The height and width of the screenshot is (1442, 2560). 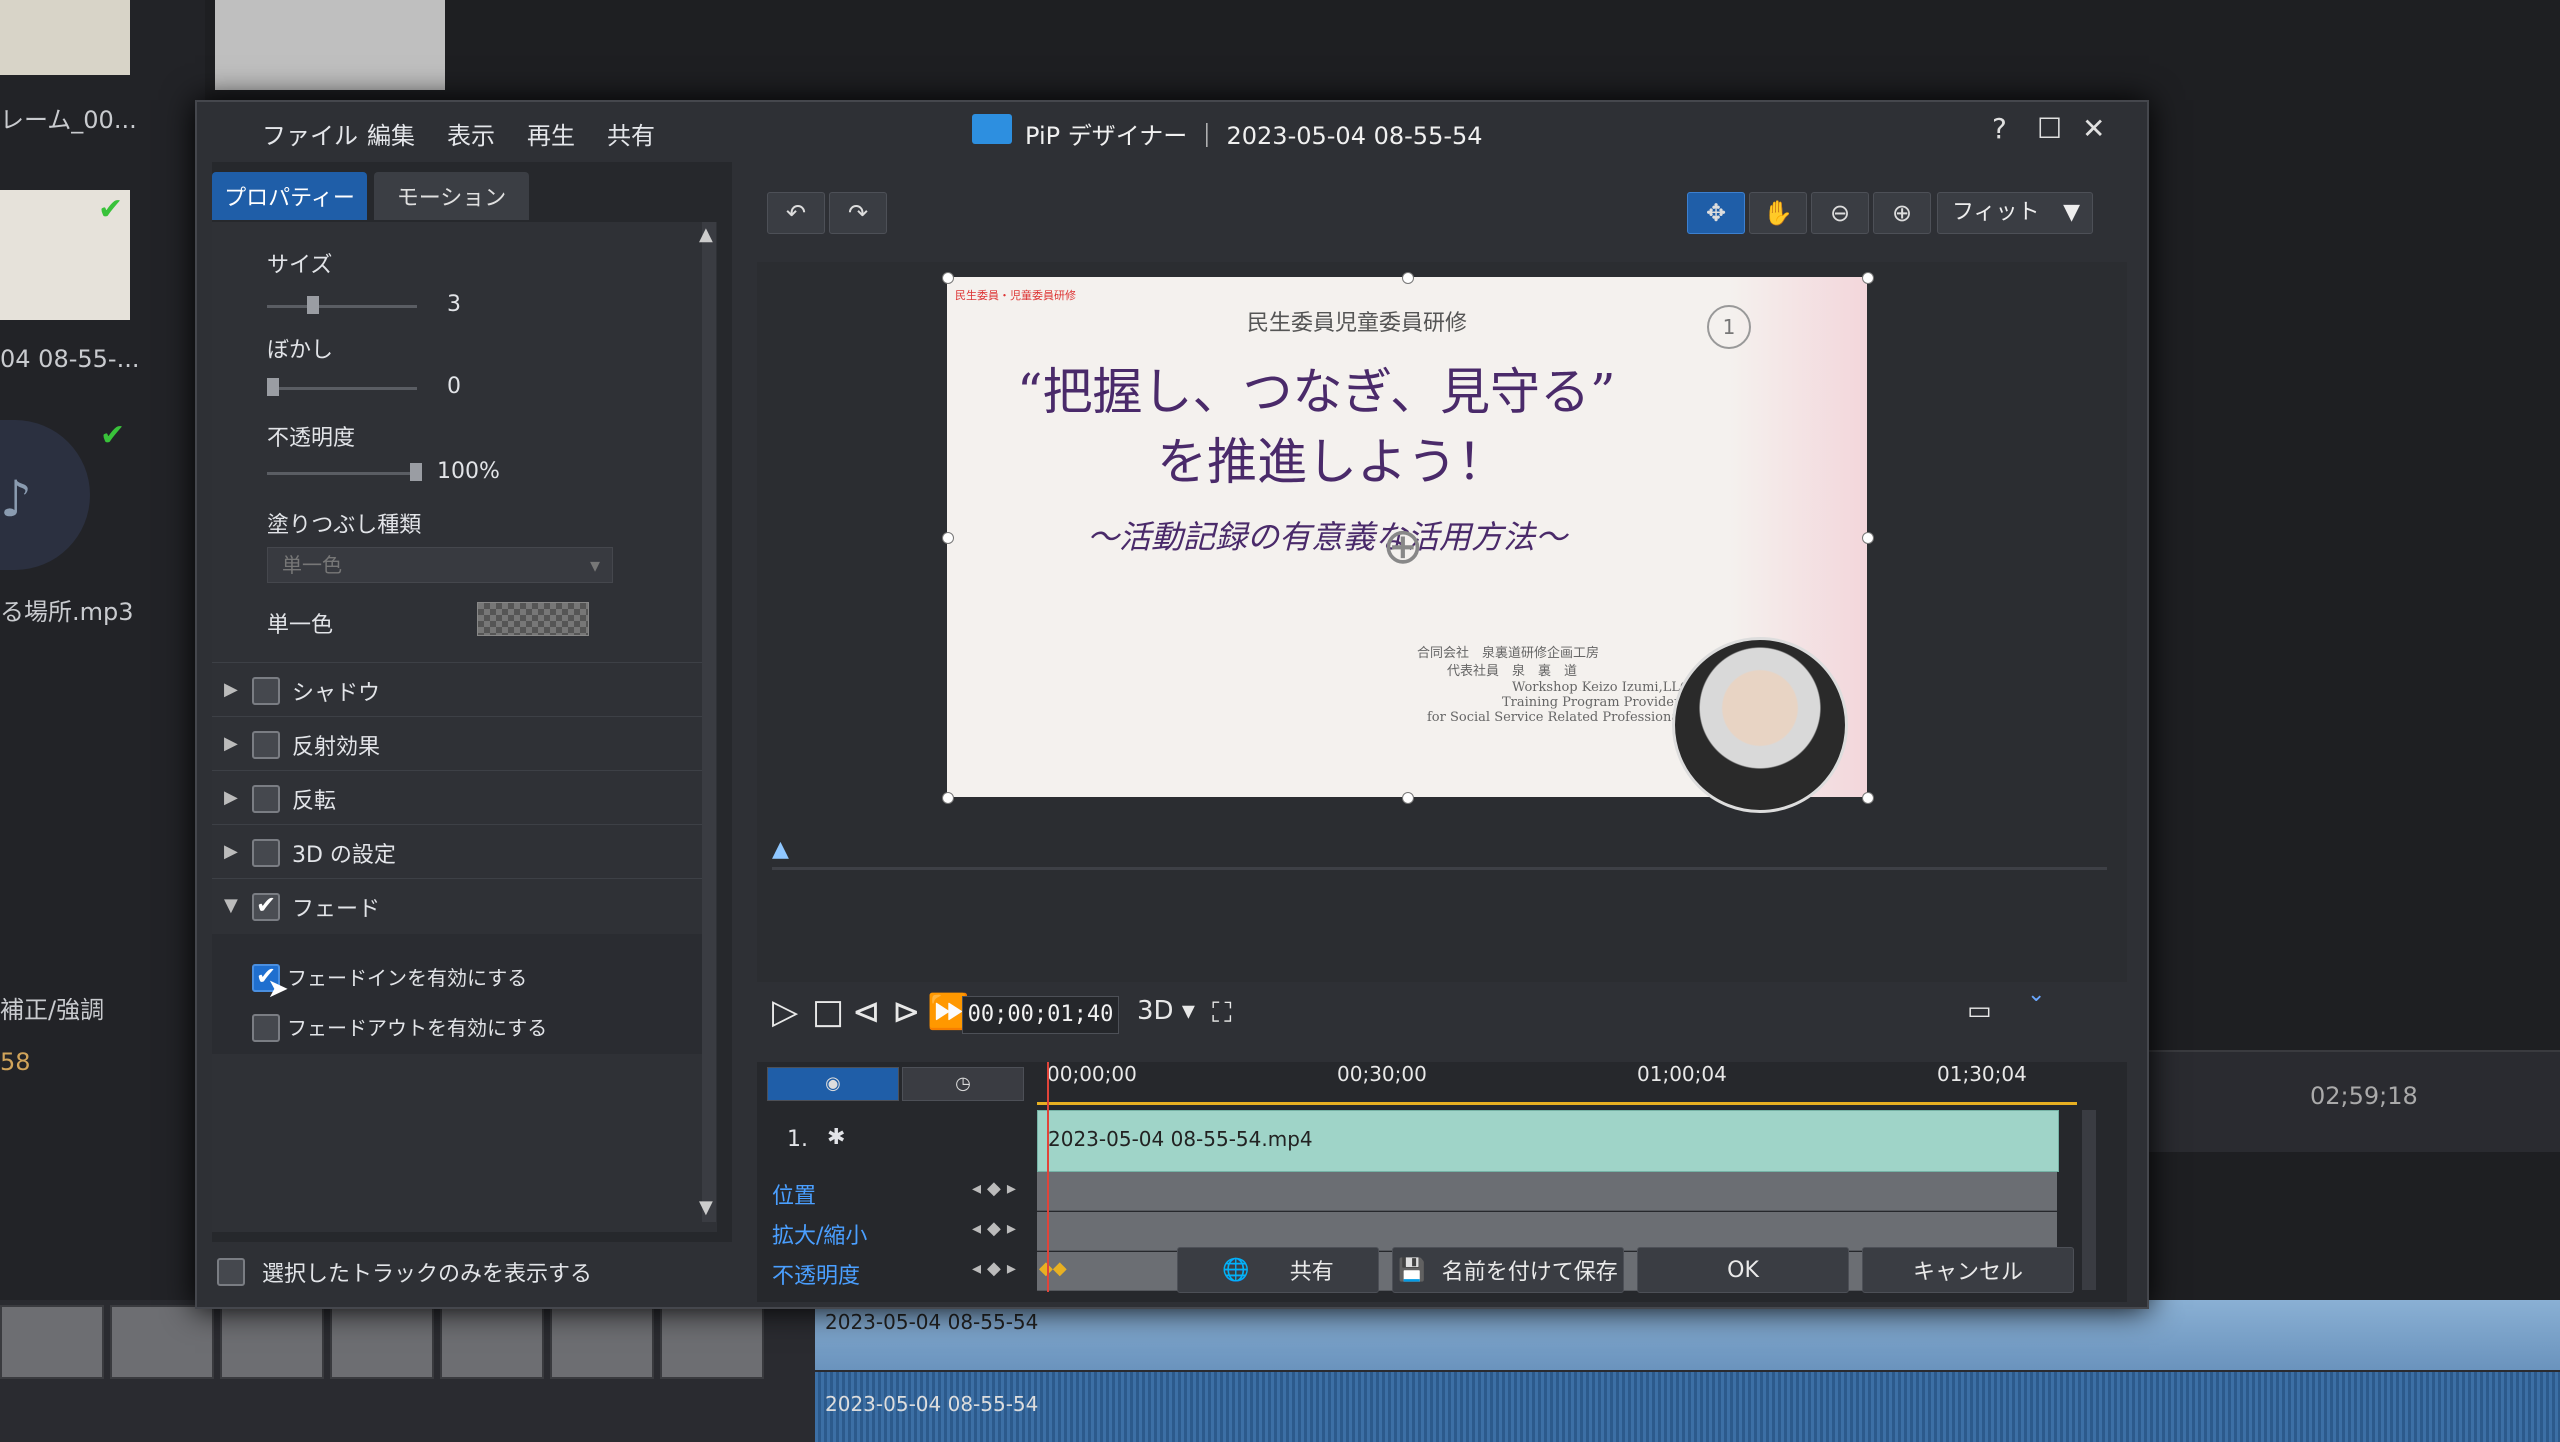 I want to click on zoom-fit-dropdown: フィット ▼, so click(x=2015, y=213).